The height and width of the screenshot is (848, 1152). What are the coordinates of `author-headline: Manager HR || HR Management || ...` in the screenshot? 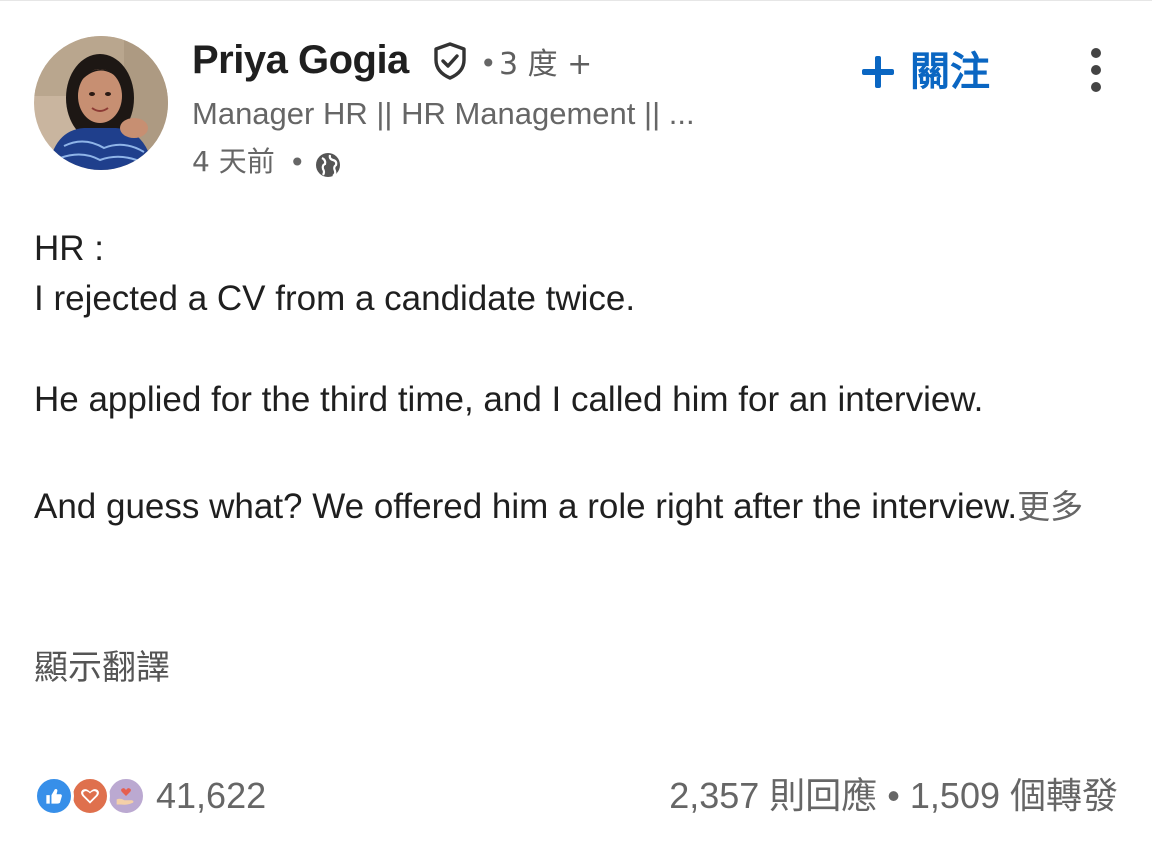 It's located at (443, 113).